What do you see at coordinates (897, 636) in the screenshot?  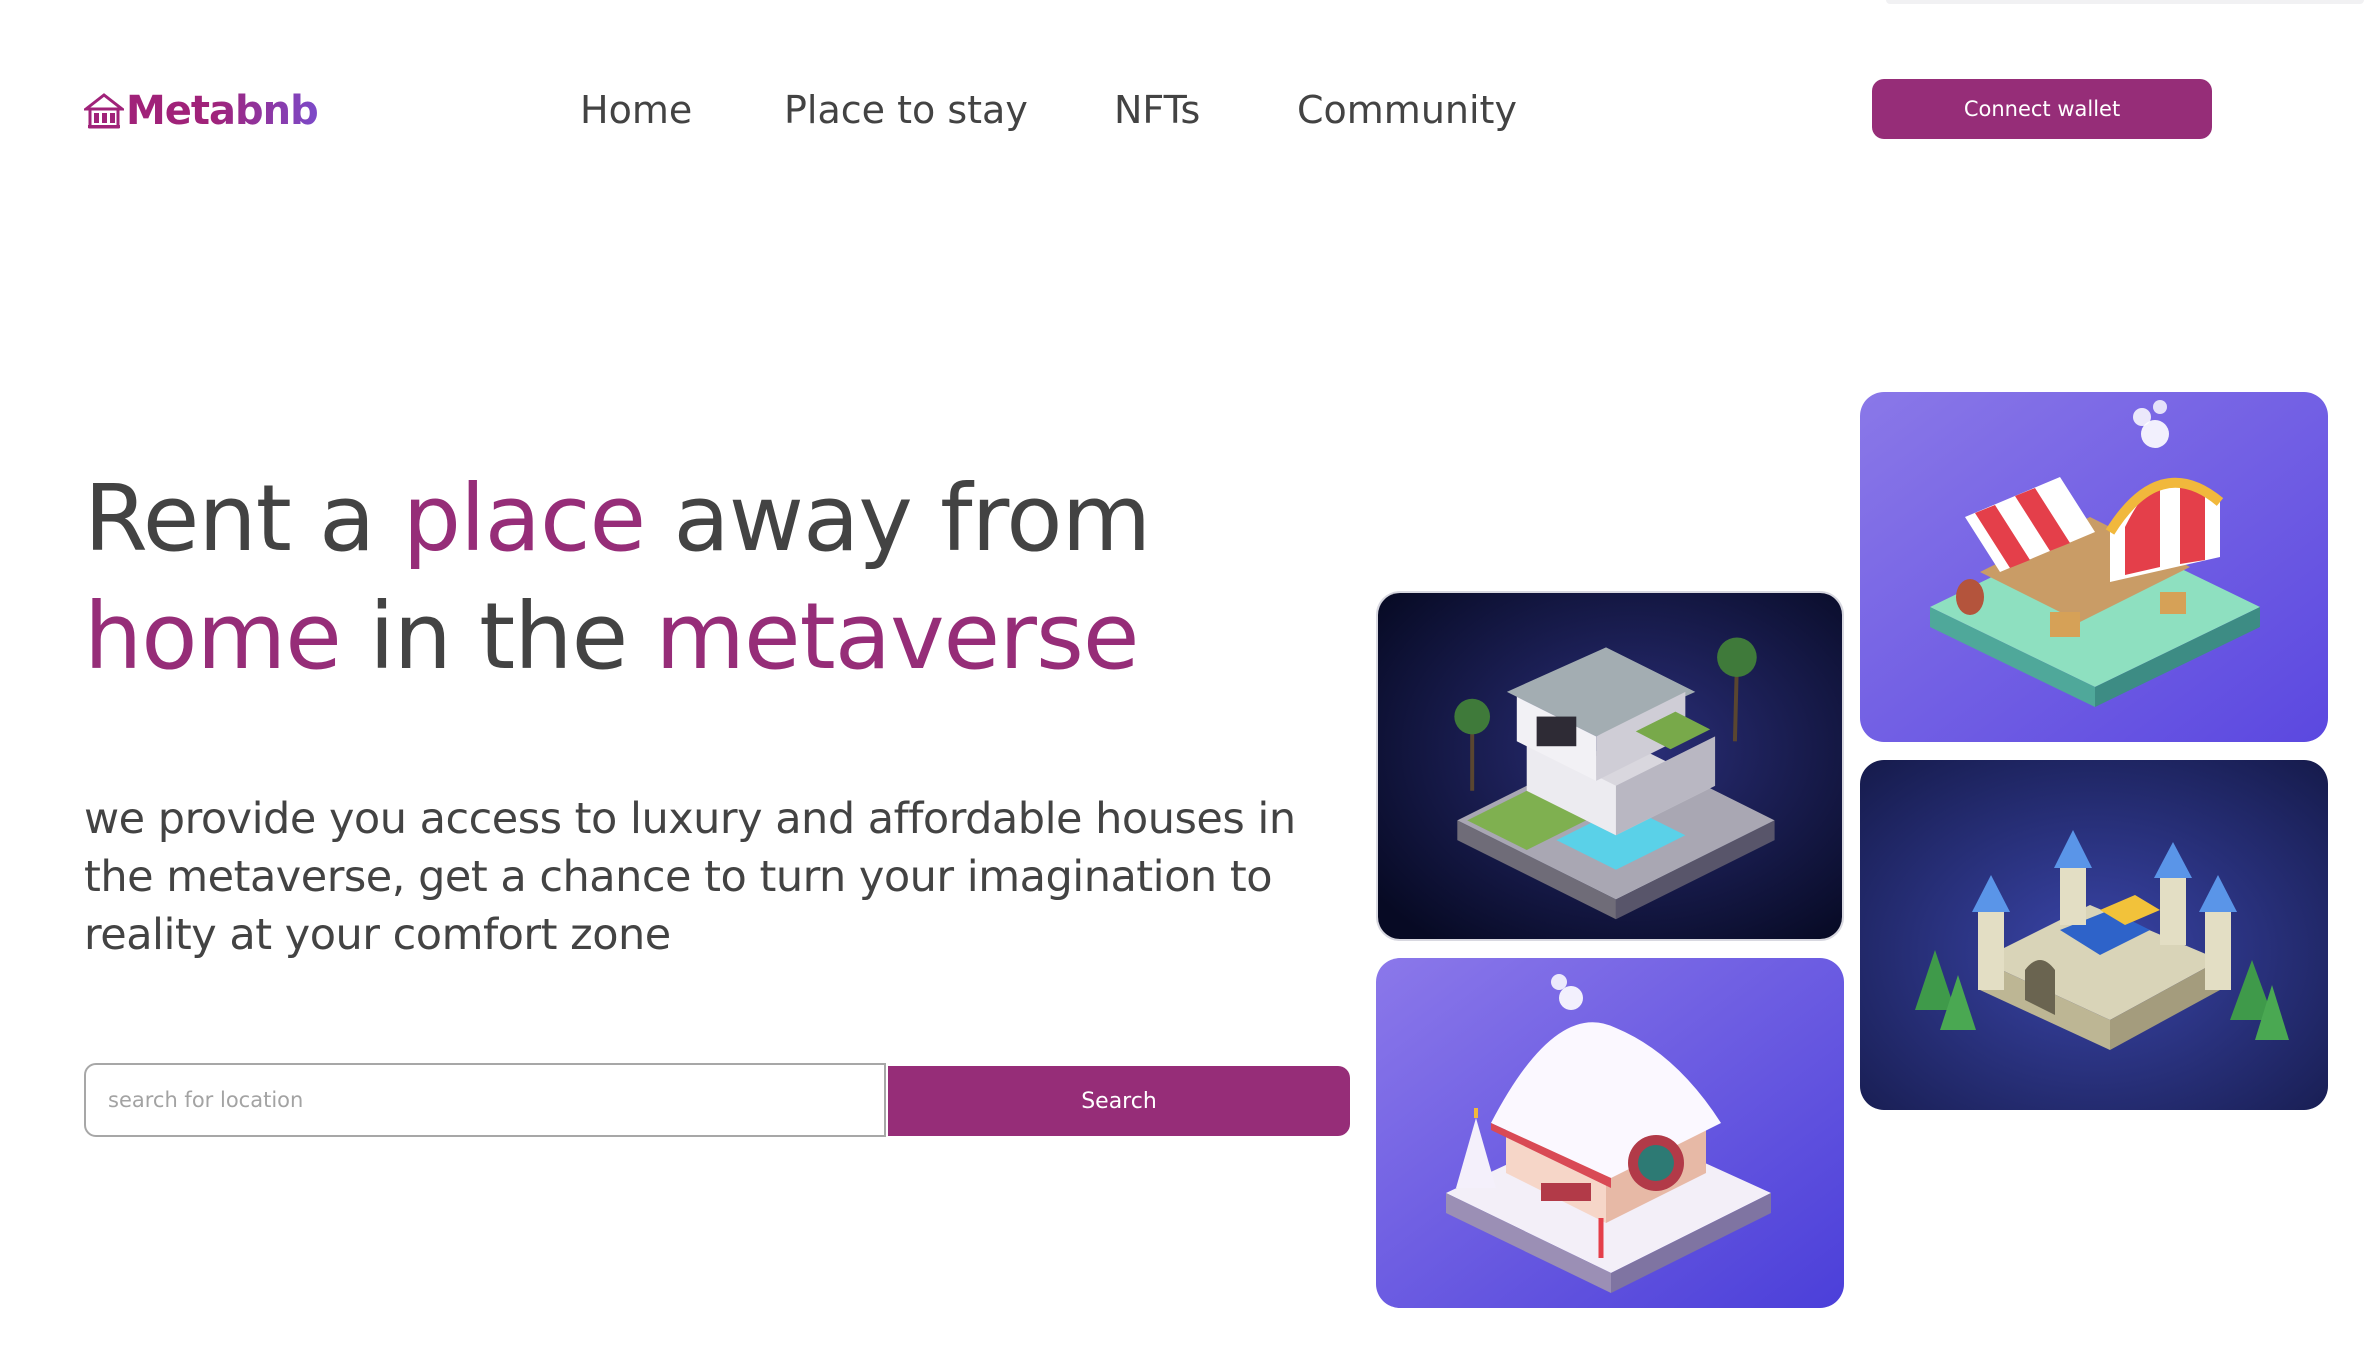 I see `hero-title-accent: metaverse` at bounding box center [897, 636].